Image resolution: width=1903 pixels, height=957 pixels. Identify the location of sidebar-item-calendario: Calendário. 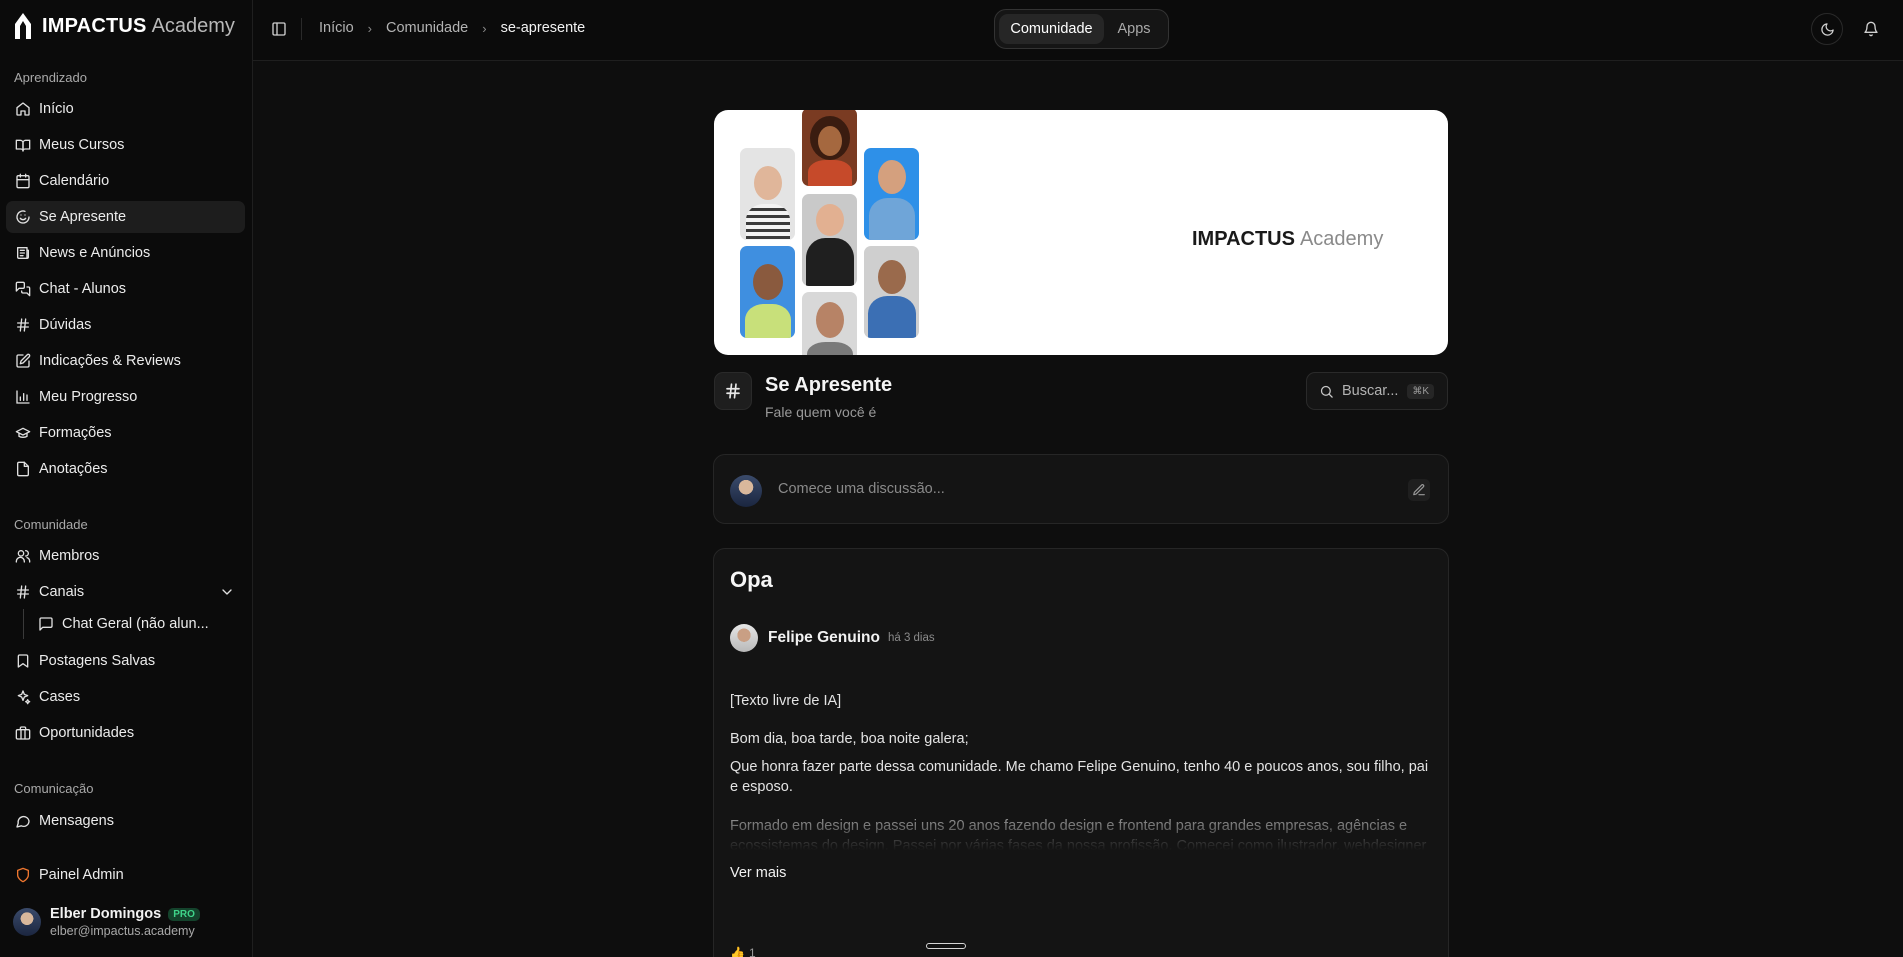
(125, 181).